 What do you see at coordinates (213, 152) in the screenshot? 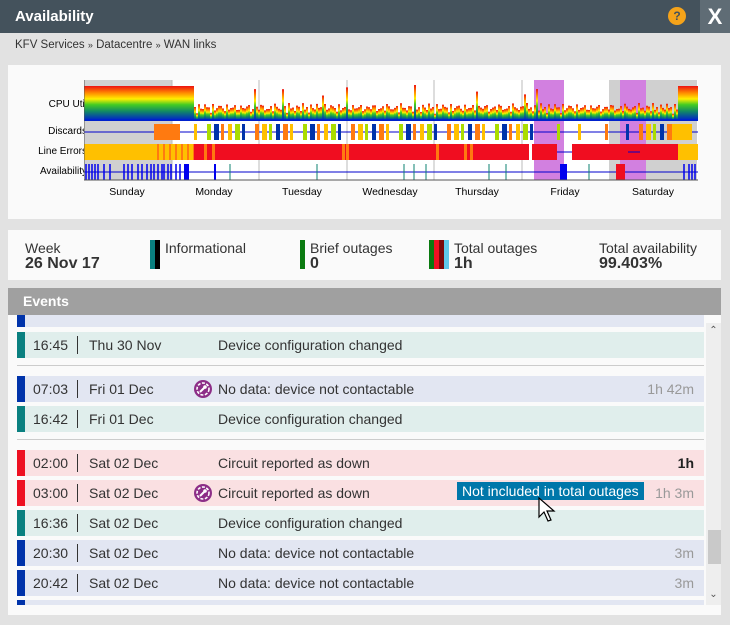
I see `line-errors-mark` at bounding box center [213, 152].